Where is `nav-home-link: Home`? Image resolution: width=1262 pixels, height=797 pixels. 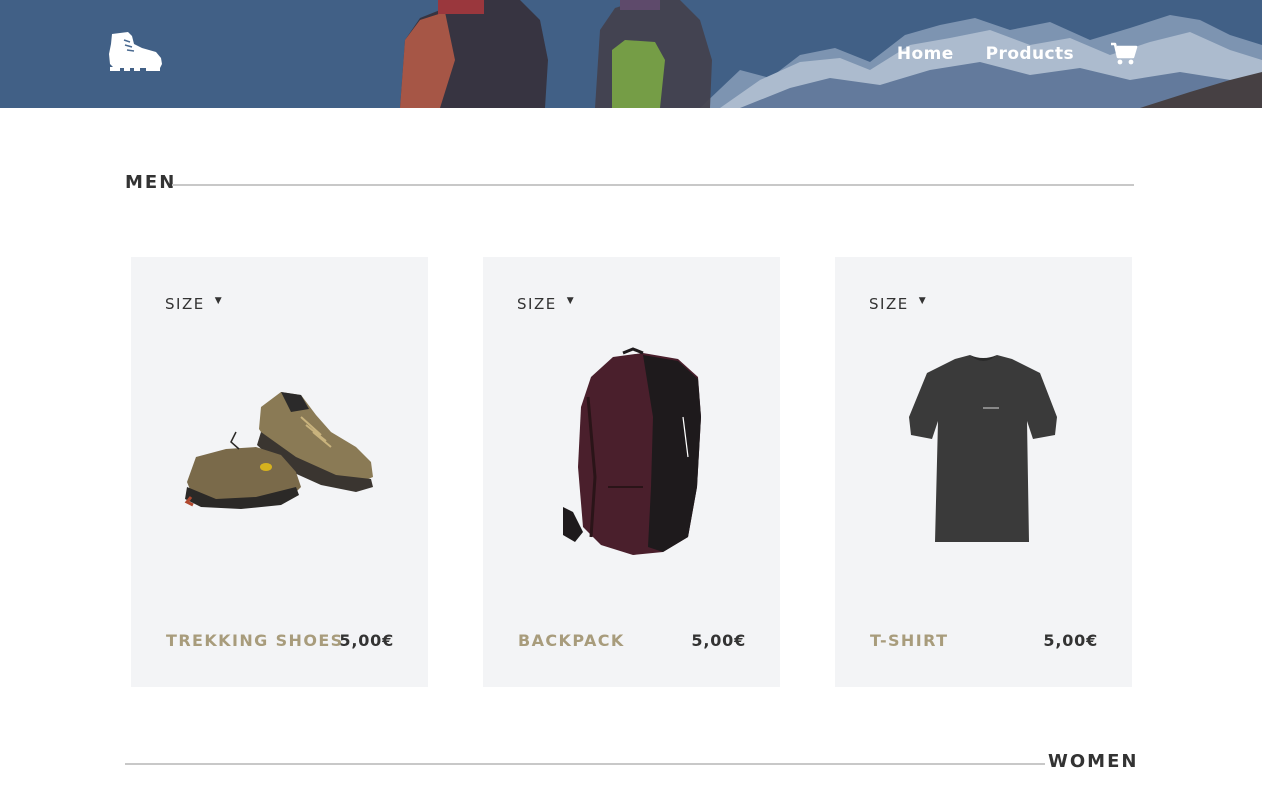 nav-home-link: Home is located at coordinates (925, 54).